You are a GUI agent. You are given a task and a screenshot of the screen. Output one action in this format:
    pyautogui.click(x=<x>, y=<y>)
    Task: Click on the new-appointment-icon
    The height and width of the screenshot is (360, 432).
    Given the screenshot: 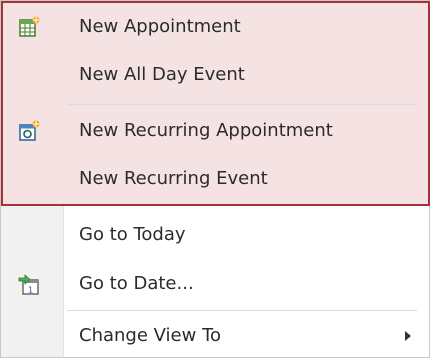 What is the action you would take?
    pyautogui.click(x=29, y=27)
    